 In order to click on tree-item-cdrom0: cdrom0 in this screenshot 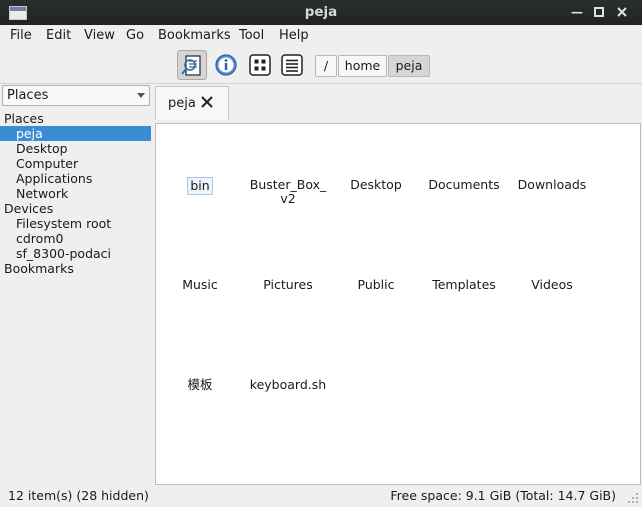, I will do `click(76, 238)`.